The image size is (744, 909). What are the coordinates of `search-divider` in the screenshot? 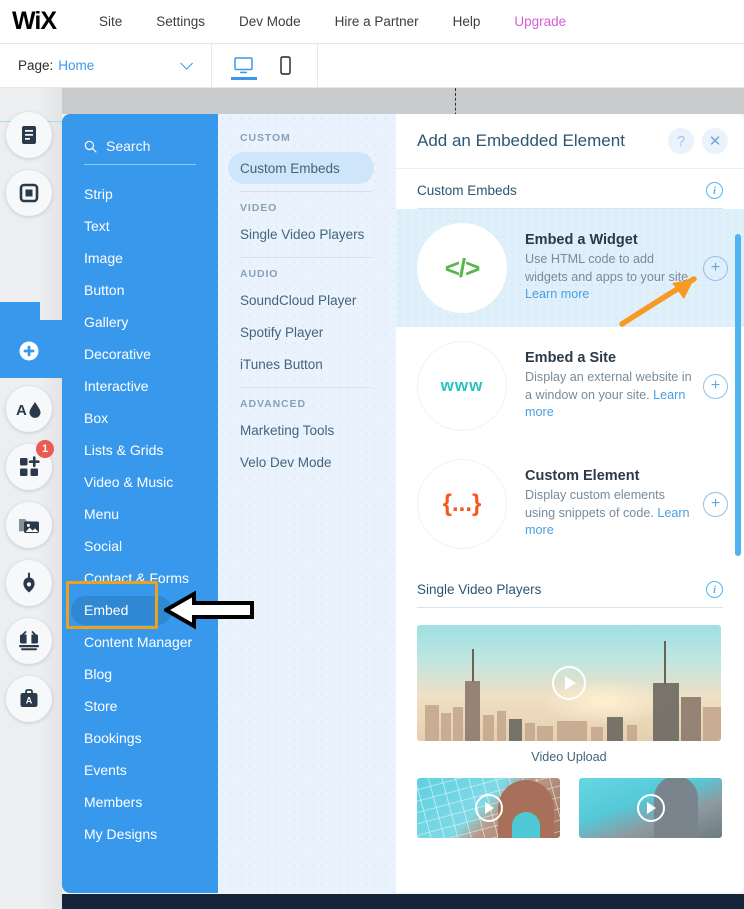 It's located at (140, 164).